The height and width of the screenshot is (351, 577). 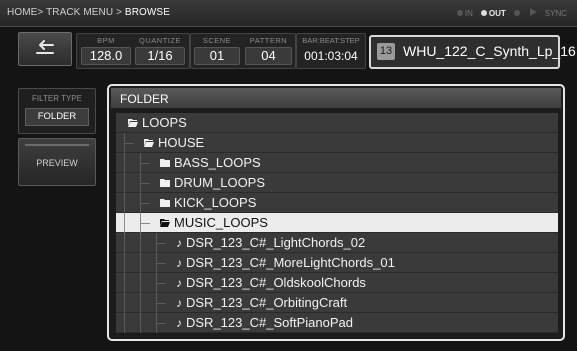 What do you see at coordinates (468, 13) in the screenshot?
I see `midi-in-label: IN` at bounding box center [468, 13].